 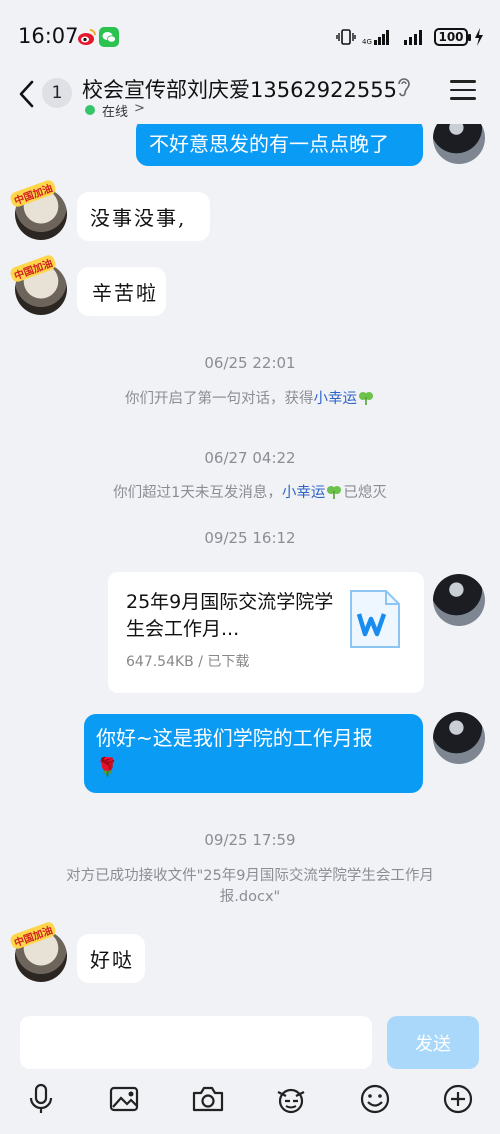 What do you see at coordinates (375, 619) in the screenshot?
I see `word-document-icon` at bounding box center [375, 619].